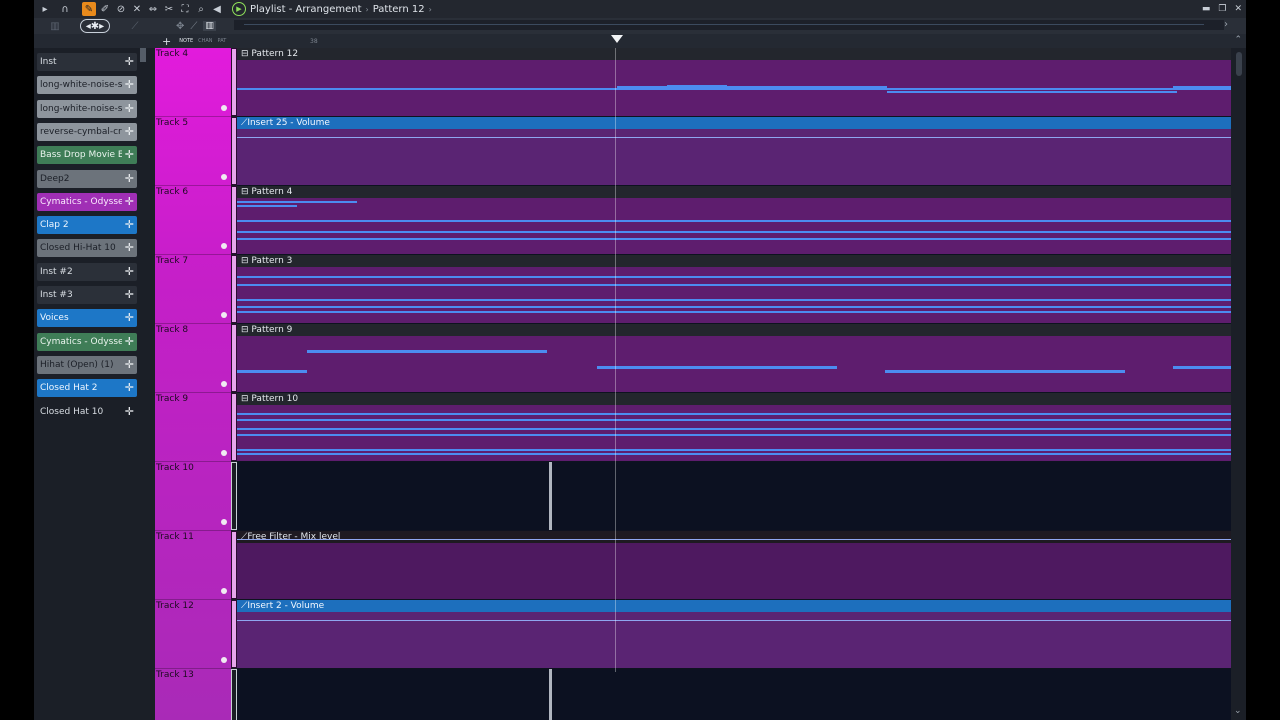 Image resolution: width=1280 pixels, height=720 pixels. Describe the element at coordinates (87, 178) in the screenshot. I see `channel-button: Deep2 ✛` at that location.